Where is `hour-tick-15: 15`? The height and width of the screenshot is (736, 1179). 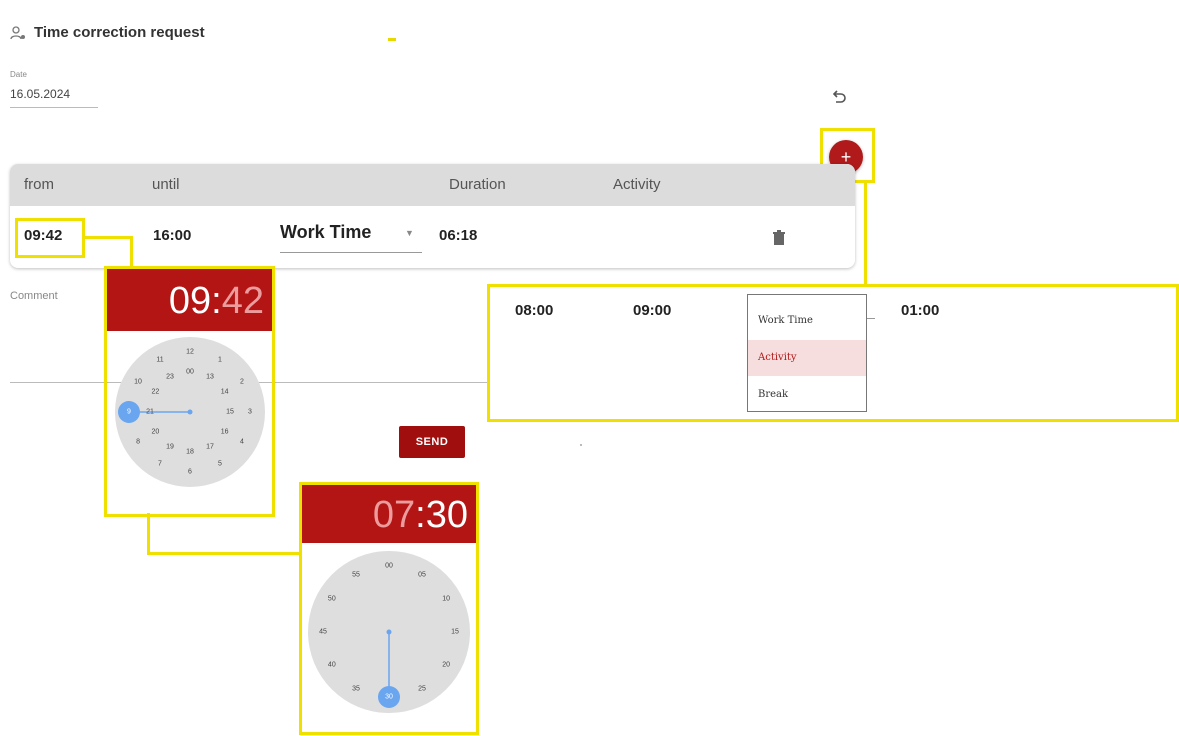 hour-tick-15: 15 is located at coordinates (230, 412).